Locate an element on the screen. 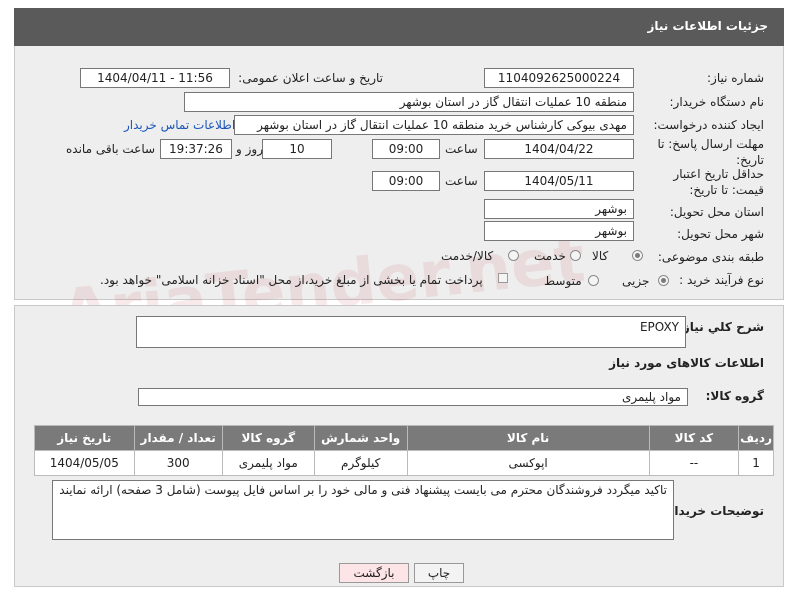  announce-label: تاریخ و ساعت اعلان عمومی: is located at coordinates (310, 78).